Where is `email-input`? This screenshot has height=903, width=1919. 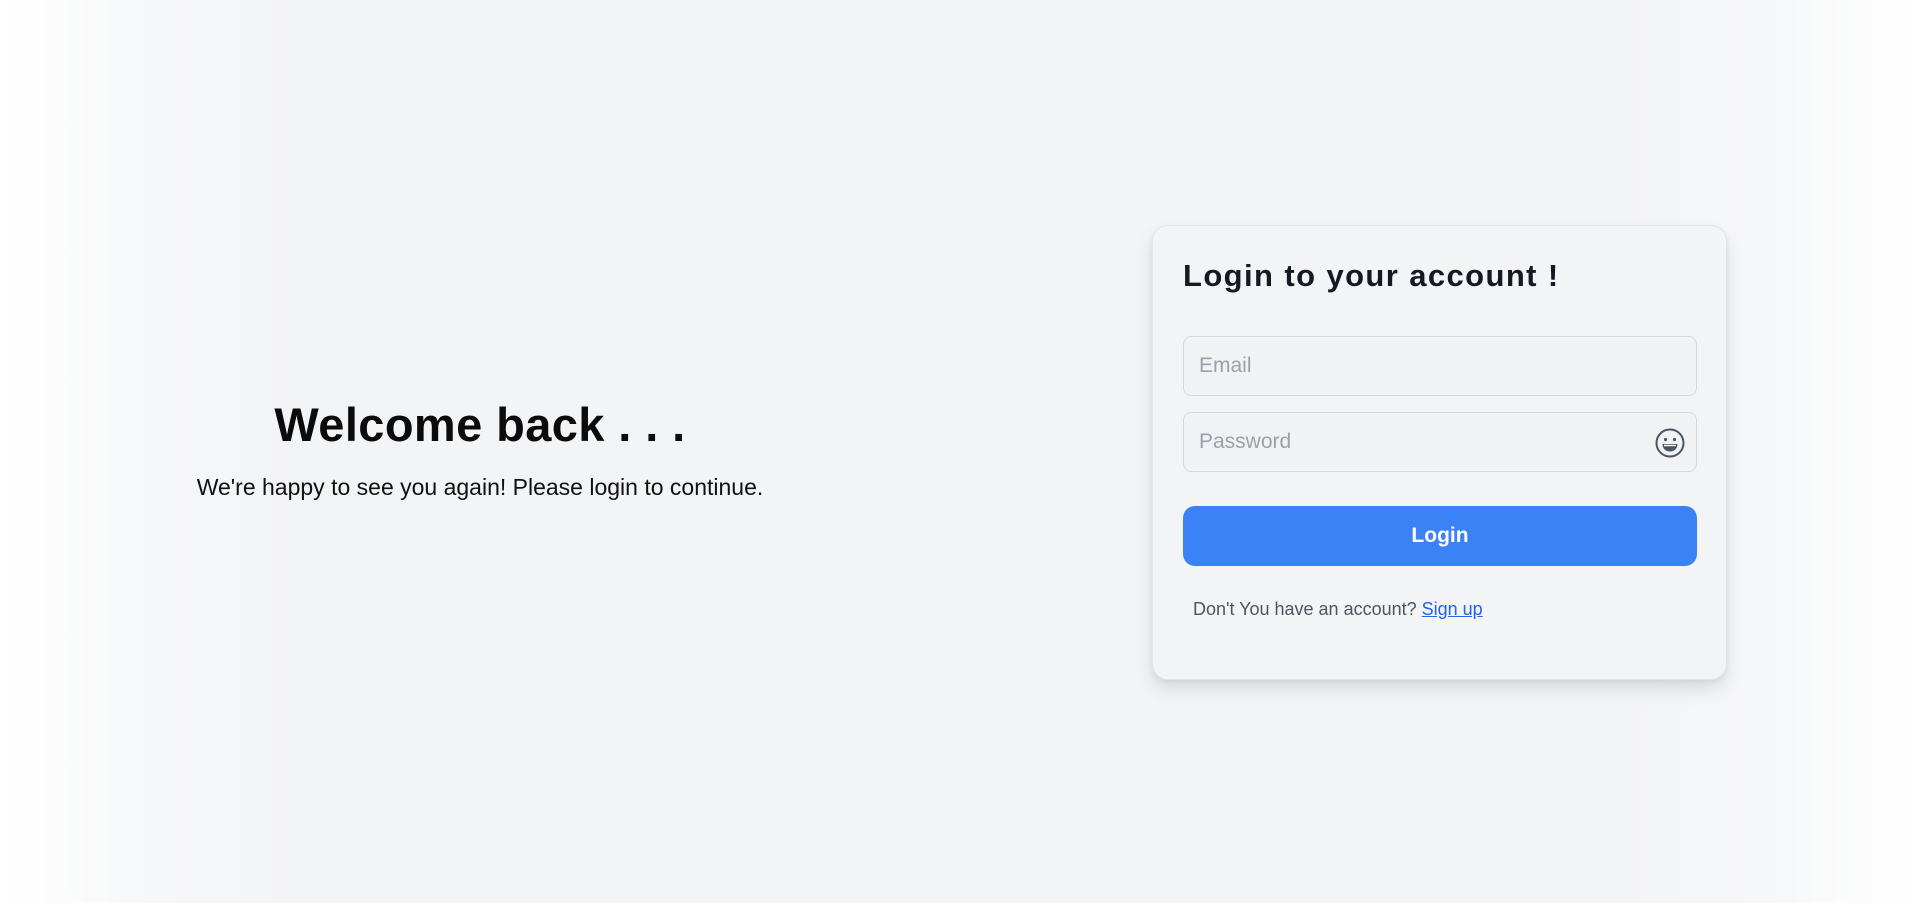 email-input is located at coordinates (1440, 366).